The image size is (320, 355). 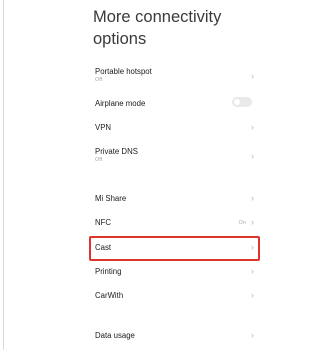 What do you see at coordinates (172, 79) in the screenshot?
I see `portable-hotspot-row: Portable hotspot Off ›` at bounding box center [172, 79].